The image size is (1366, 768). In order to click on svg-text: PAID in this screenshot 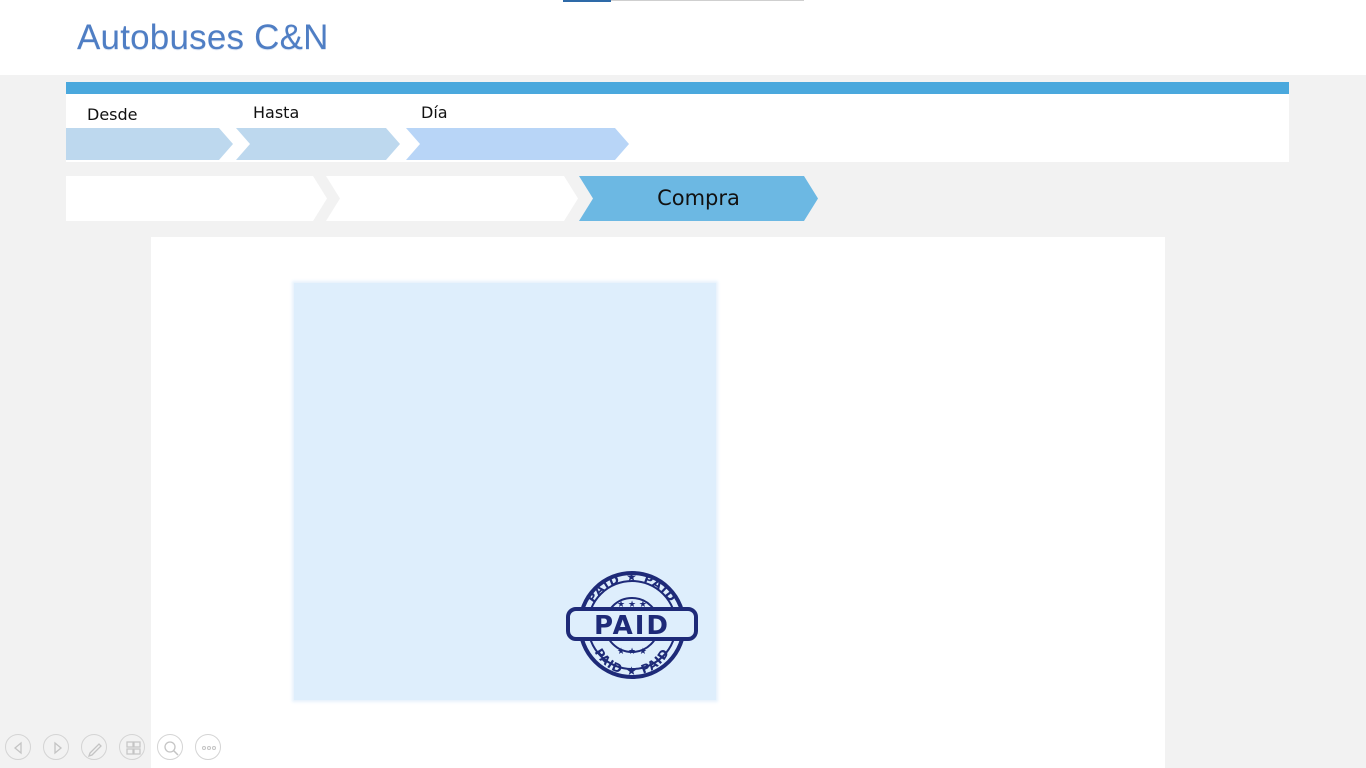, I will do `click(632, 626)`.